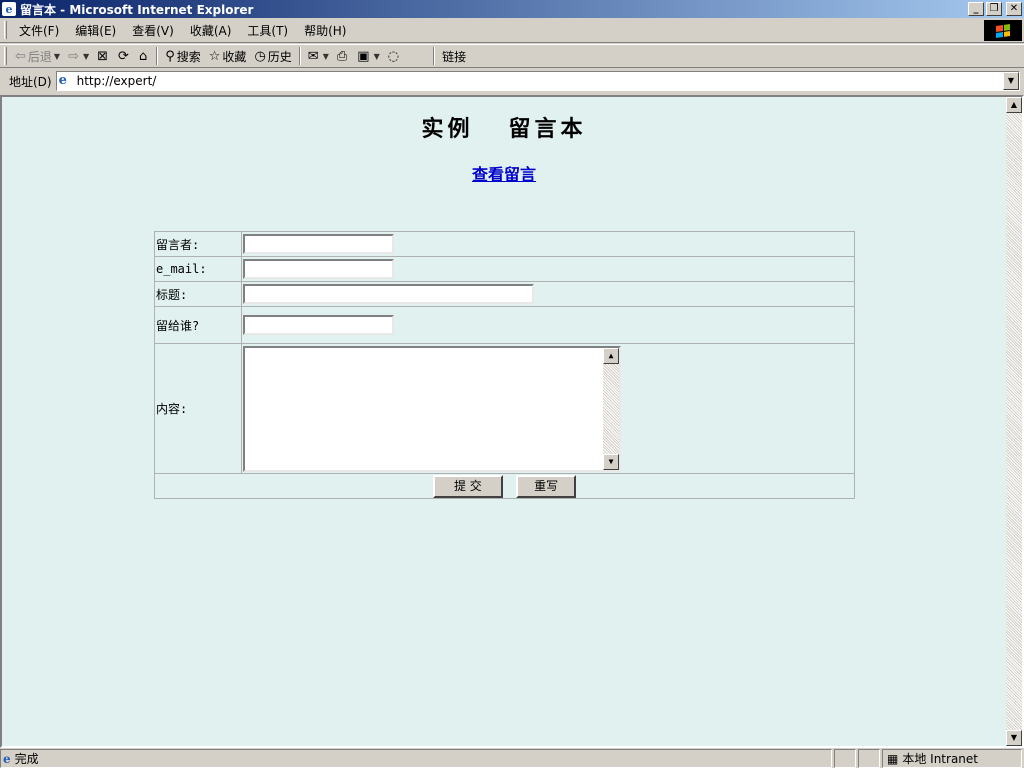 The height and width of the screenshot is (768, 1024). What do you see at coordinates (267, 30) in the screenshot?
I see `menu-tools: 工具(T)` at bounding box center [267, 30].